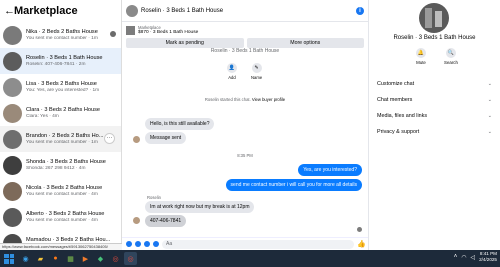 The height and width of the screenshot is (267, 500). Describe the element at coordinates (361, 244) in the screenshot. I see `like-icon: 👍` at that location.